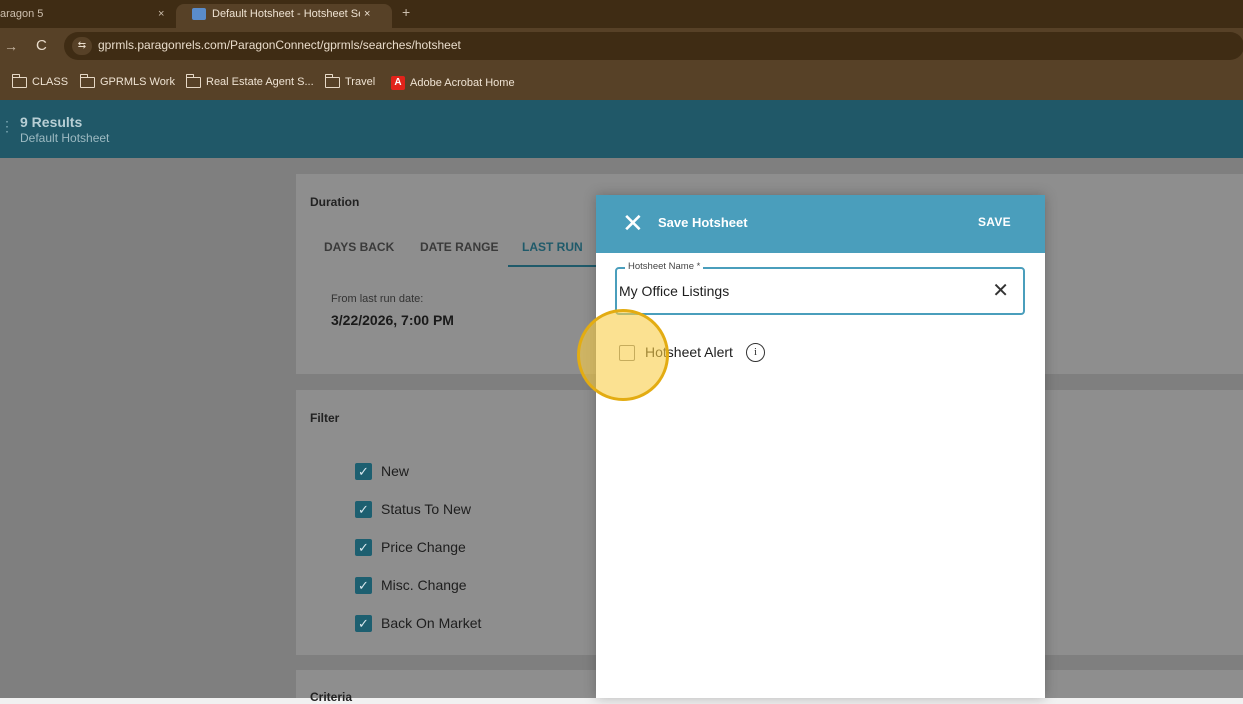  What do you see at coordinates (65, 138) in the screenshot?
I see `hotsheet-subtitle: Default Hotsheet` at bounding box center [65, 138].